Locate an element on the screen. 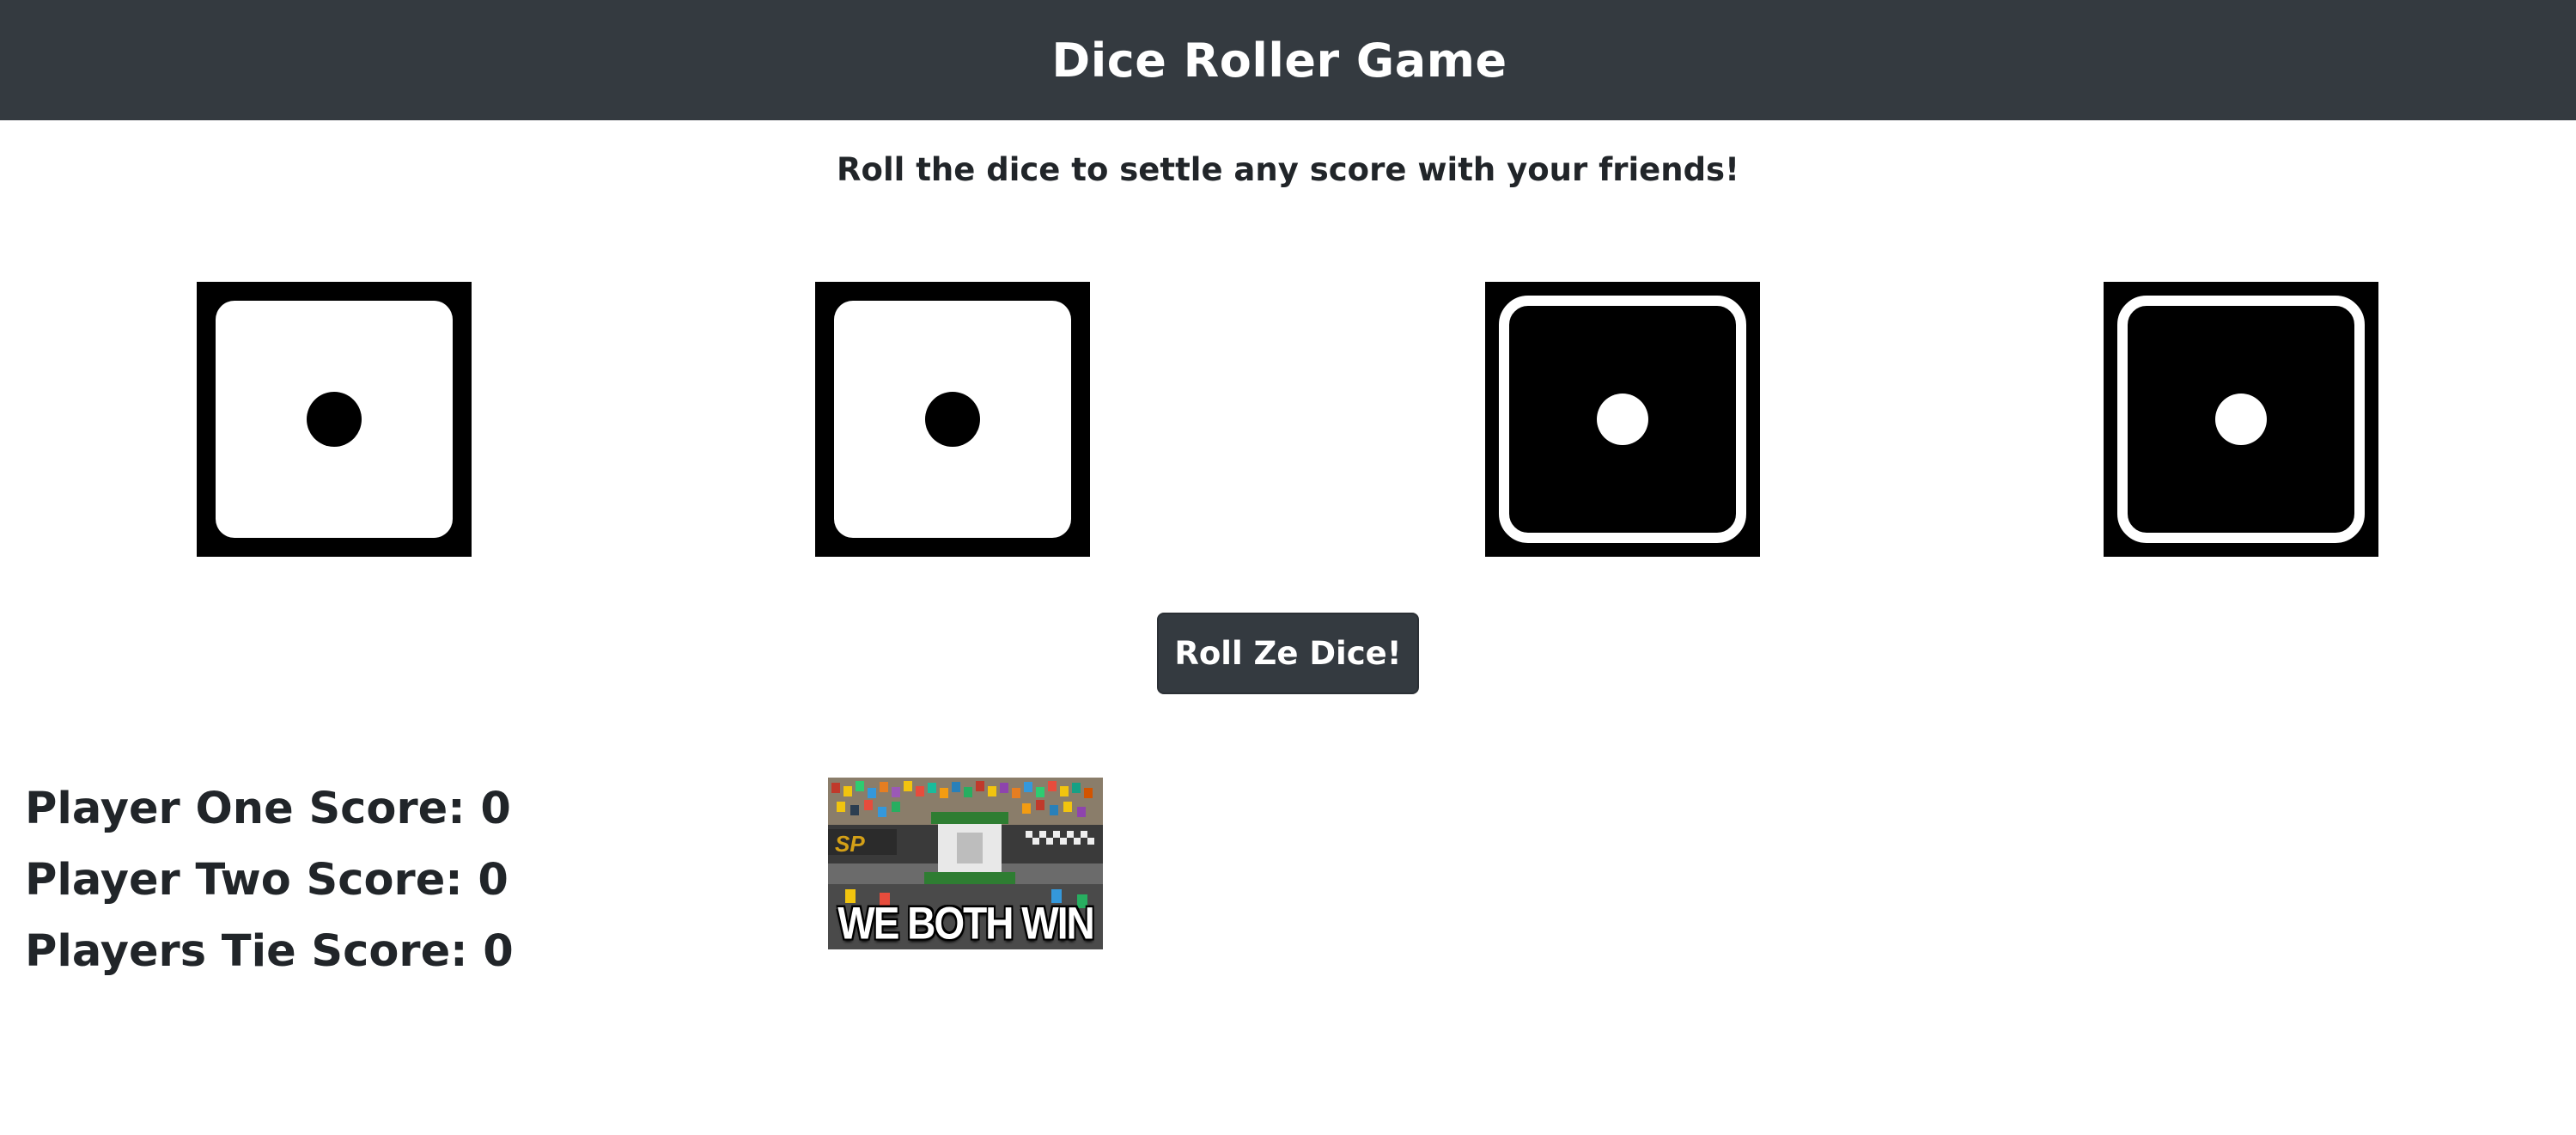 The width and height of the screenshot is (2576, 1135). player-one-score: Player One Score: 0 is located at coordinates (268, 809).